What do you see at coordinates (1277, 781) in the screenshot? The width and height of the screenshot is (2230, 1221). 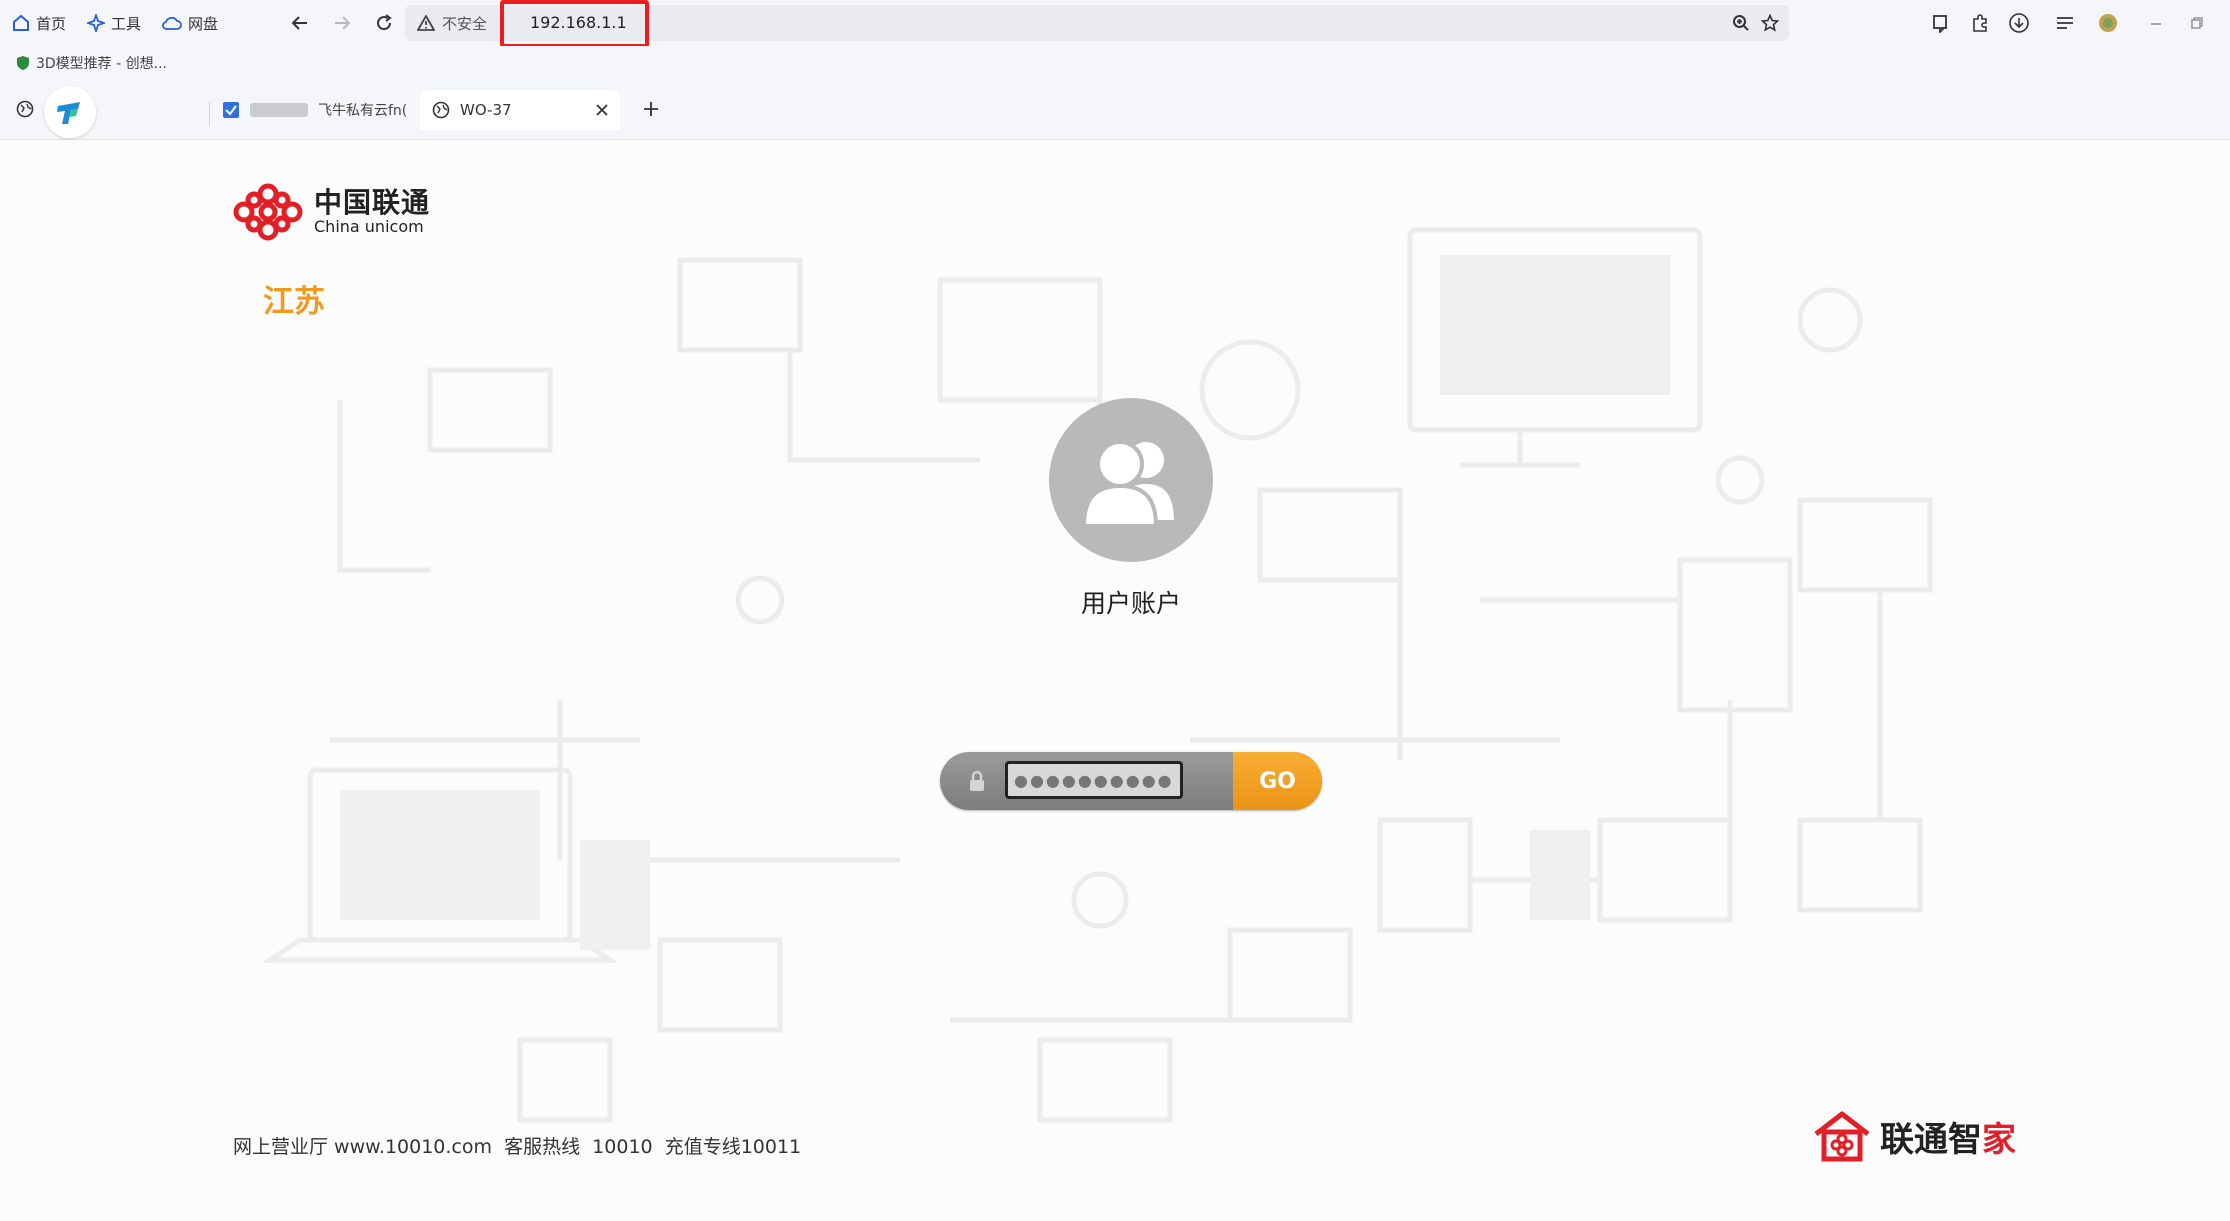 I see `go-button: GO` at bounding box center [1277, 781].